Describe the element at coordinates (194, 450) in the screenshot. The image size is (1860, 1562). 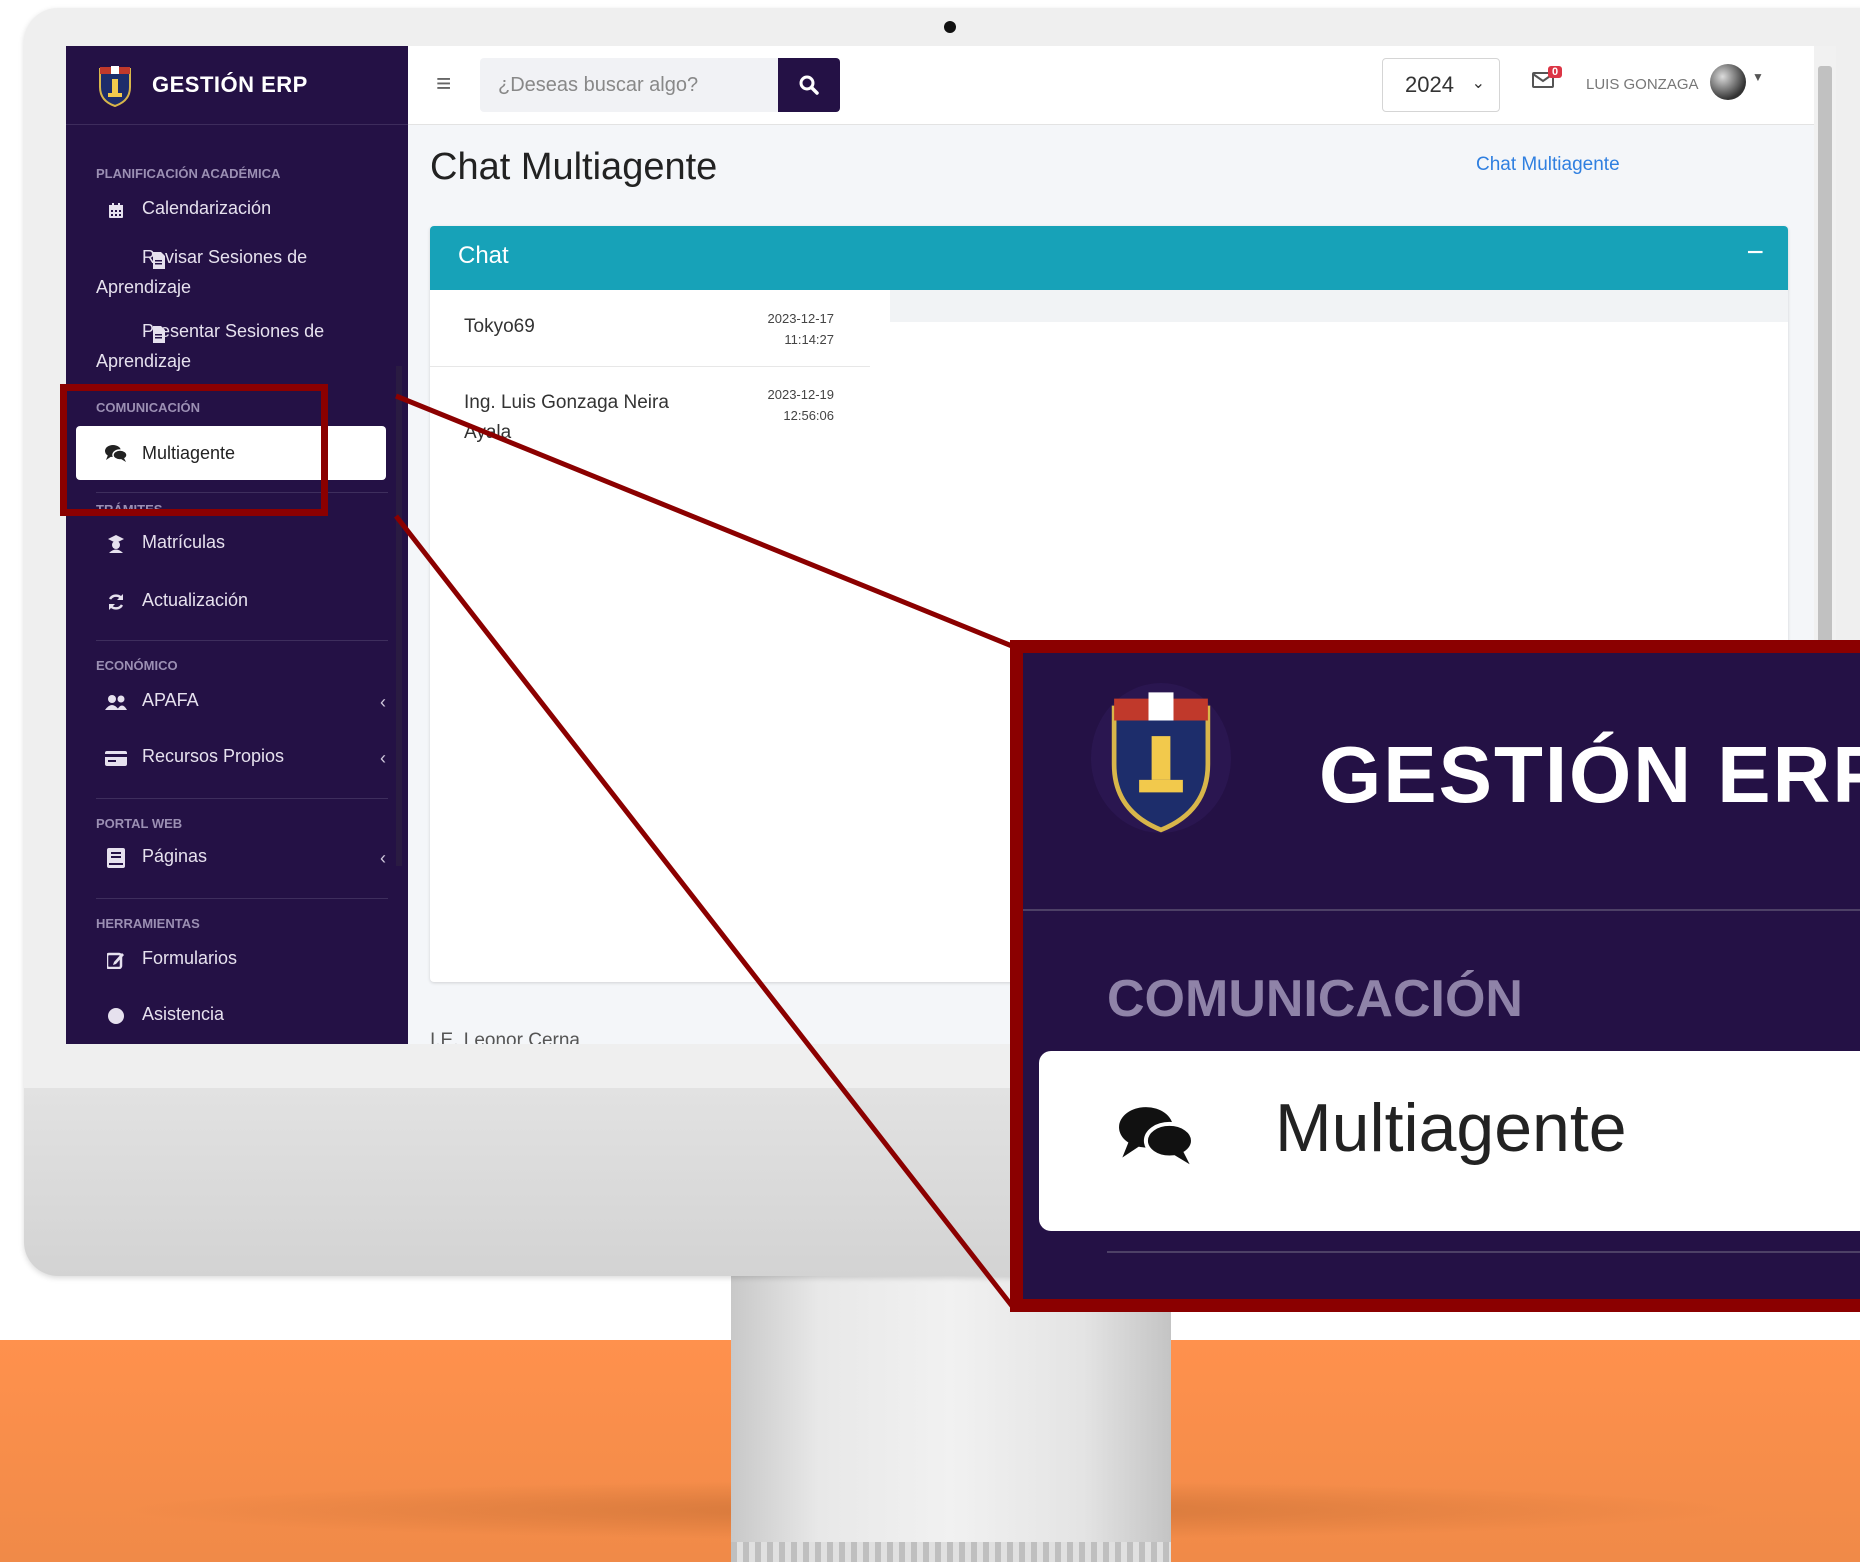
I see `highlight-box` at that location.